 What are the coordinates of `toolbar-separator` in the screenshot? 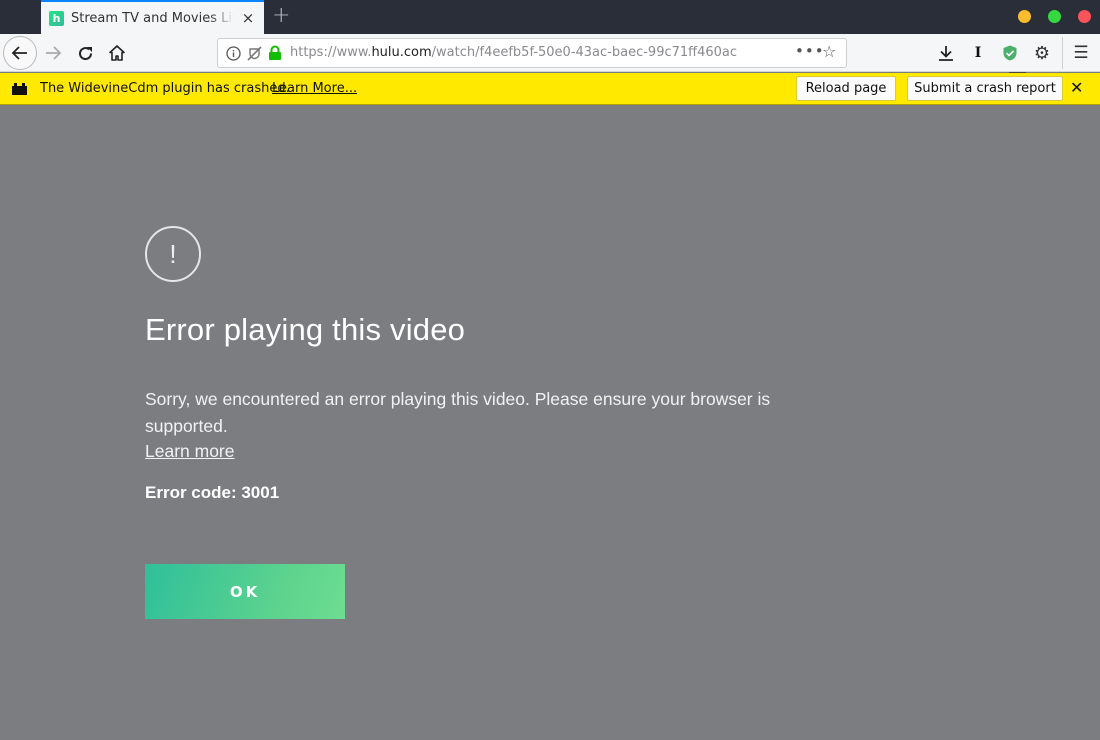 It's located at (1062, 53).